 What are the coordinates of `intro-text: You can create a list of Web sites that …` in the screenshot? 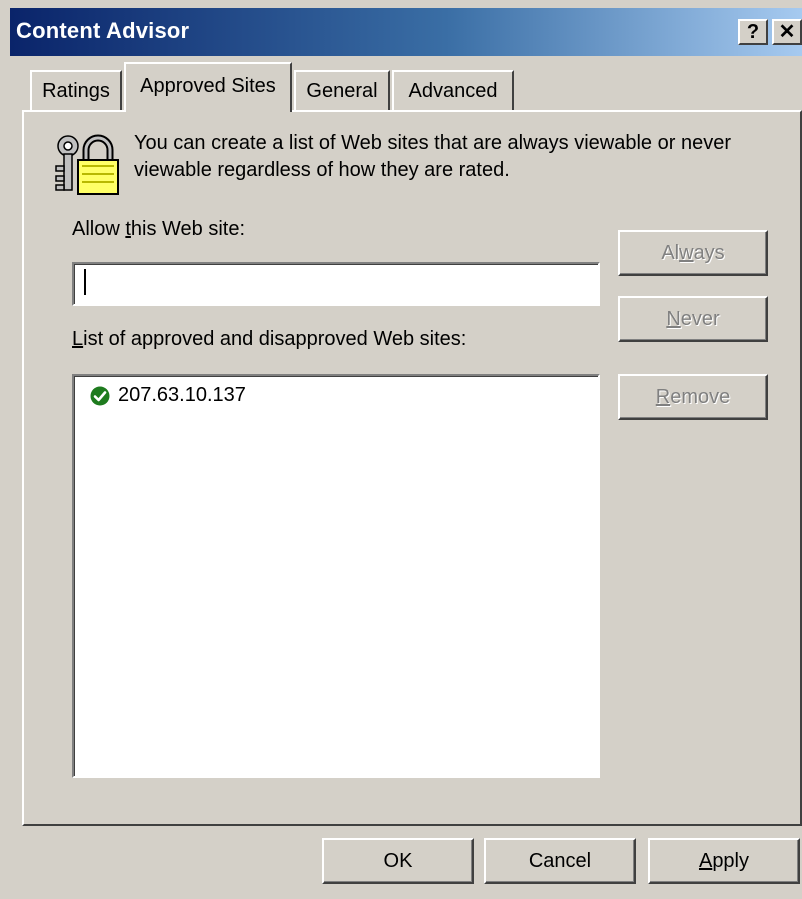 It's located at (432, 156).